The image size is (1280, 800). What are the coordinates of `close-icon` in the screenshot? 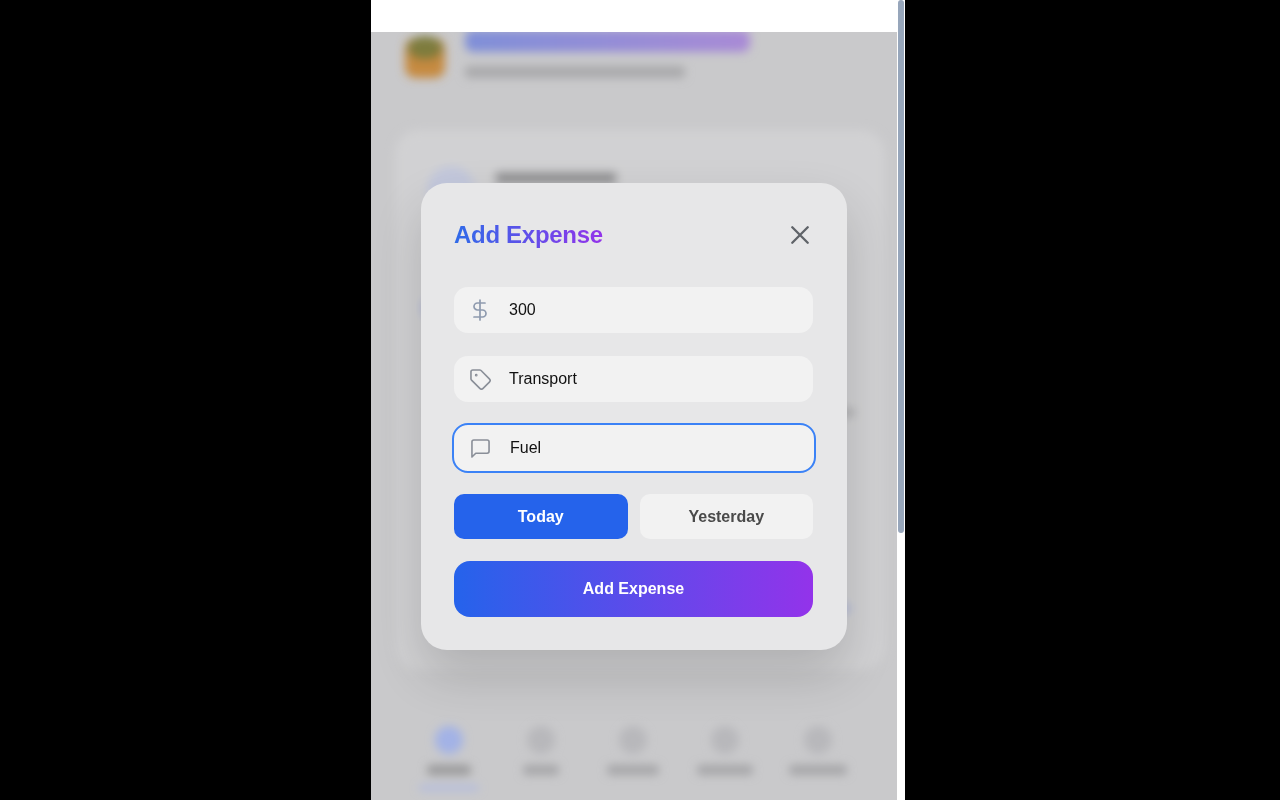 It's located at (800, 235).